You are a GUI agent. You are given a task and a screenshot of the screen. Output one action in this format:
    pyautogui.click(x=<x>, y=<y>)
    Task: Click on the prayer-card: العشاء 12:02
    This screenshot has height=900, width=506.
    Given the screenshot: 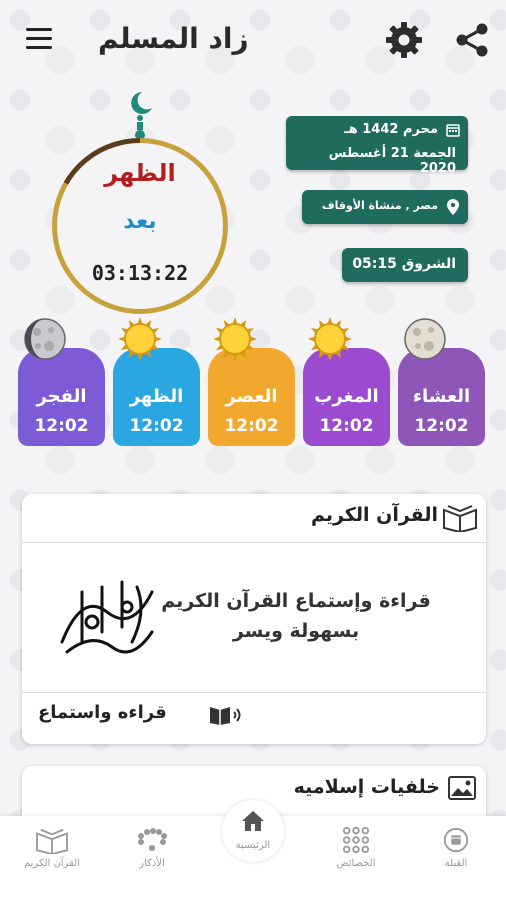 What is the action you would take?
    pyautogui.click(x=441, y=397)
    